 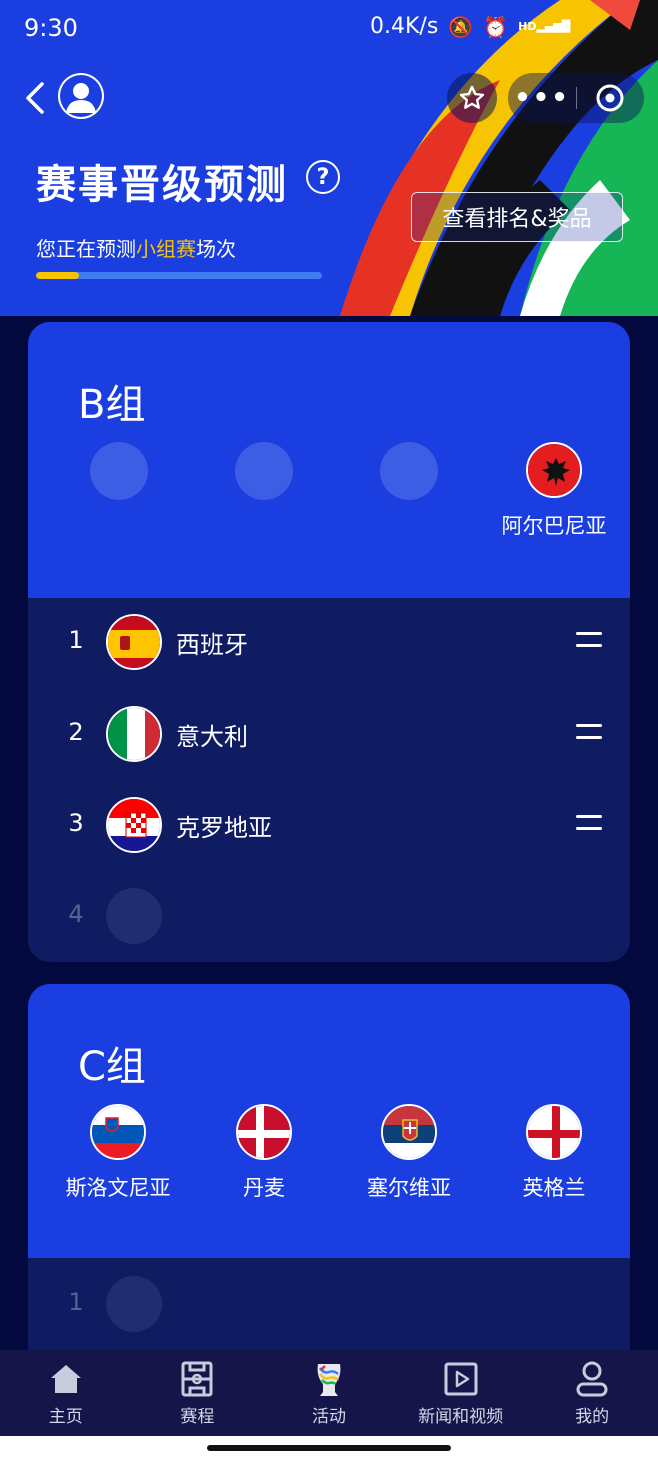 What do you see at coordinates (592, 1379) in the screenshot?
I see `profile-icon` at bounding box center [592, 1379].